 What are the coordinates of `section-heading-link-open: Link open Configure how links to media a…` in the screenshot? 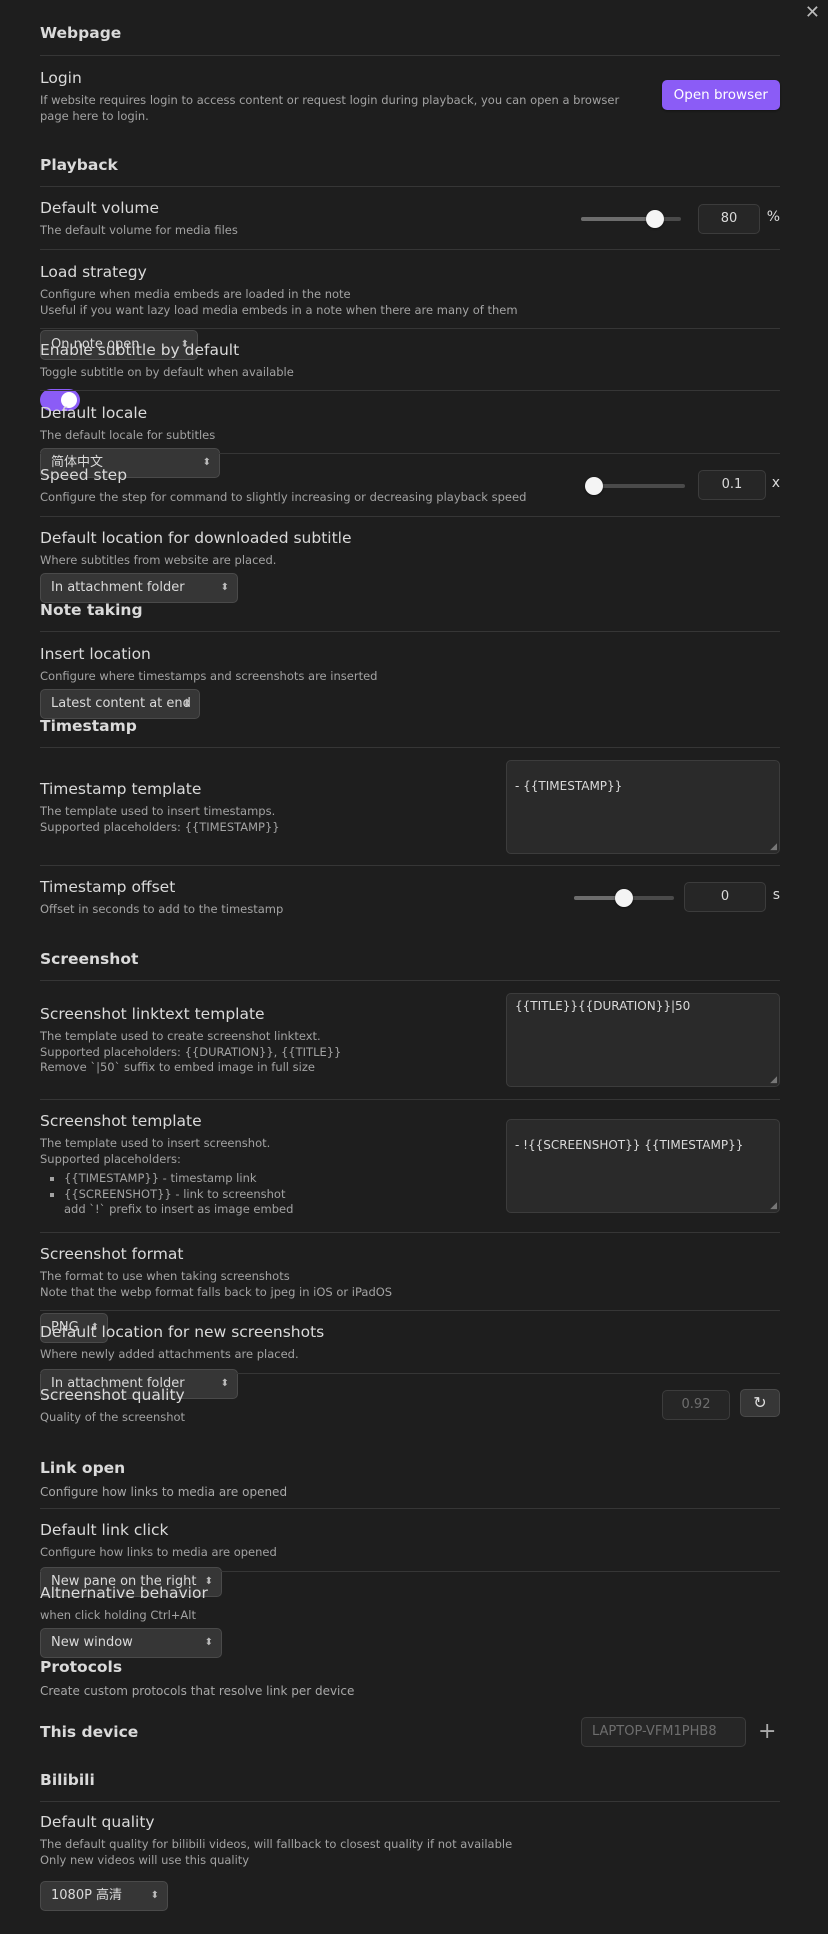 It's located at (410, 1479).